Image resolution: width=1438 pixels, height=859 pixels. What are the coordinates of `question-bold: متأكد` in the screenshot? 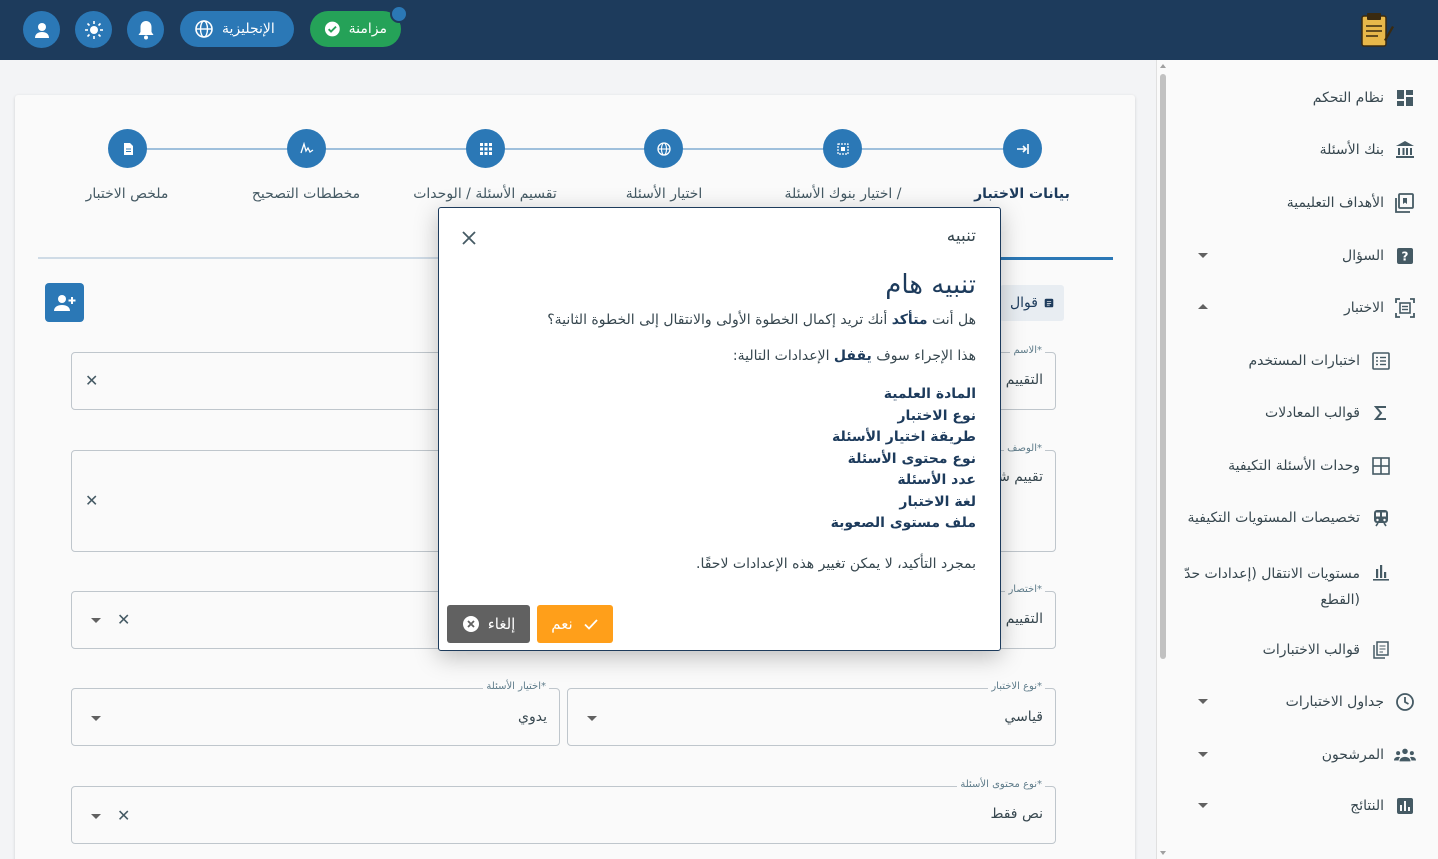 It's located at (909, 320).